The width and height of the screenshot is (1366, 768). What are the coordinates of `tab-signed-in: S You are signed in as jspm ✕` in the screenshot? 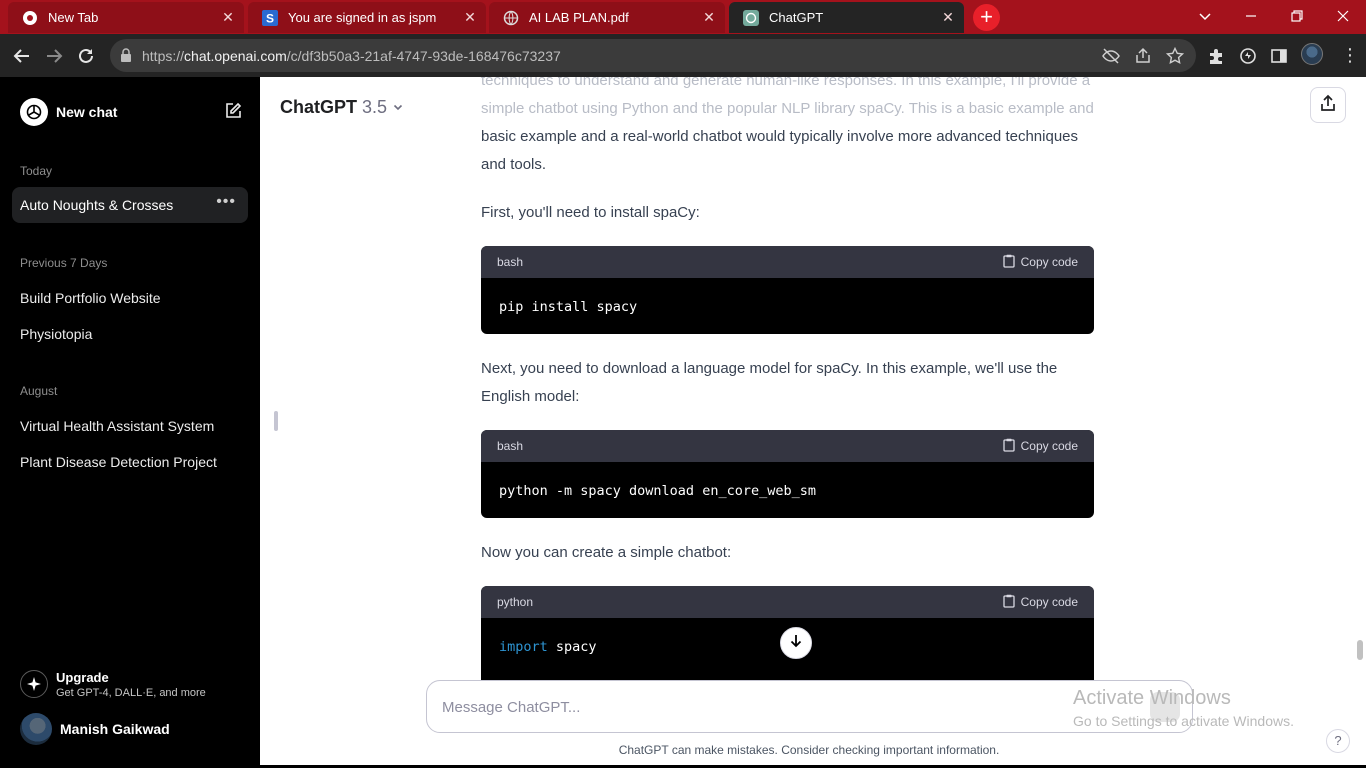 It's located at (367, 17).